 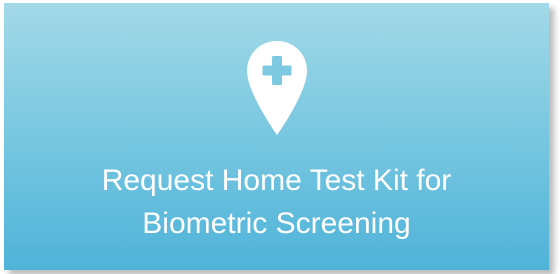 What do you see at coordinates (276, 223) in the screenshot?
I see `card-title-line-2: Biometric Screening` at bounding box center [276, 223].